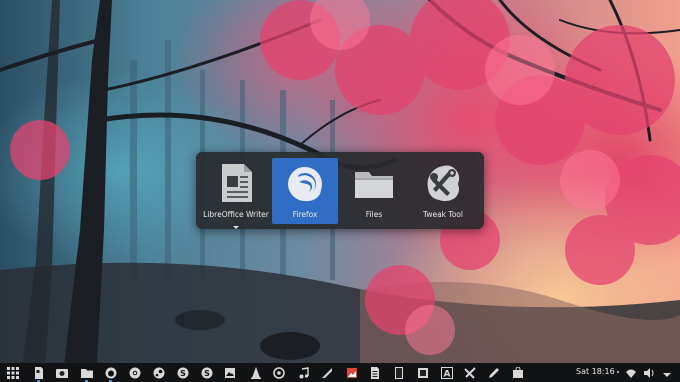 Image resolution: width=680 pixels, height=382 pixels. I want to click on taskbar-steam, so click(158, 372).